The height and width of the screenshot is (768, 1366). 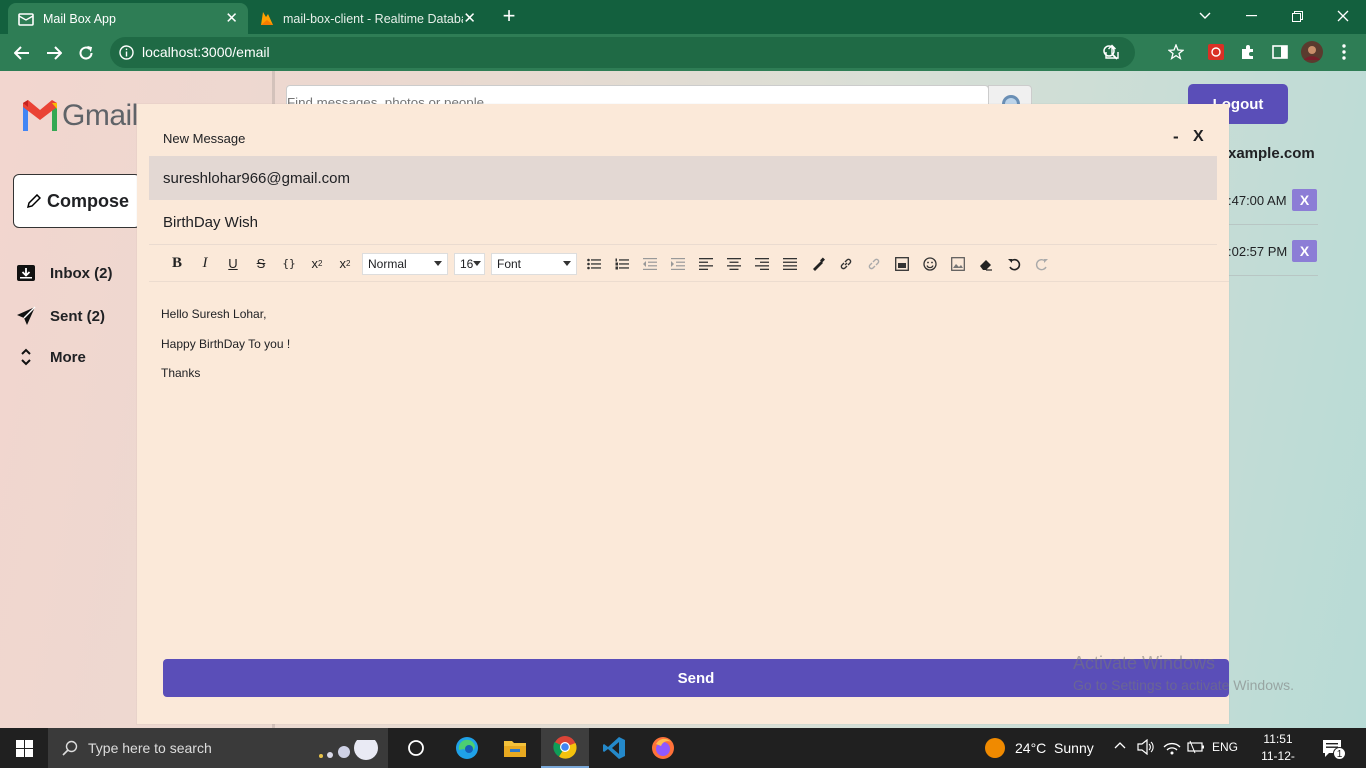 I want to click on bookmark-star-icon, so click(x=1176, y=52).